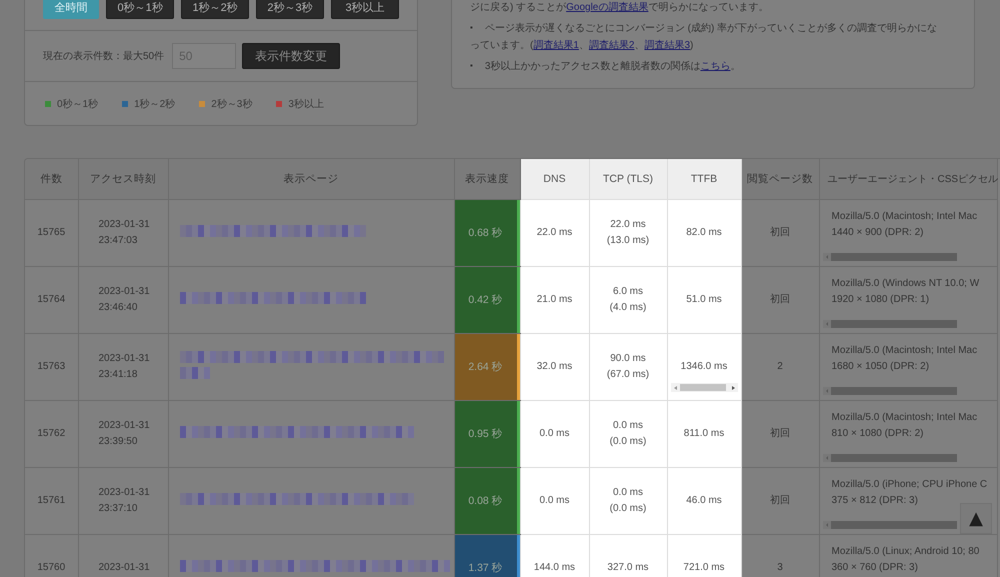 The width and height of the screenshot is (1000, 577). I want to click on time-text: 23:41:18, so click(118, 375).